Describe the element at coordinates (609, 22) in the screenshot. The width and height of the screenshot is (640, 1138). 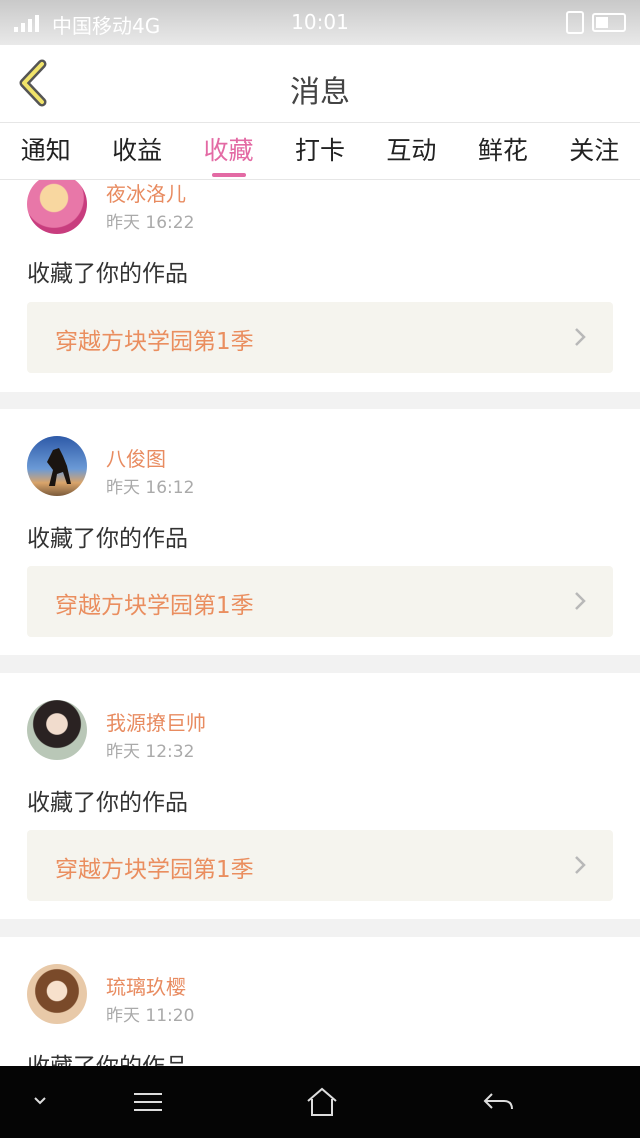
I see `battery-icon` at that location.